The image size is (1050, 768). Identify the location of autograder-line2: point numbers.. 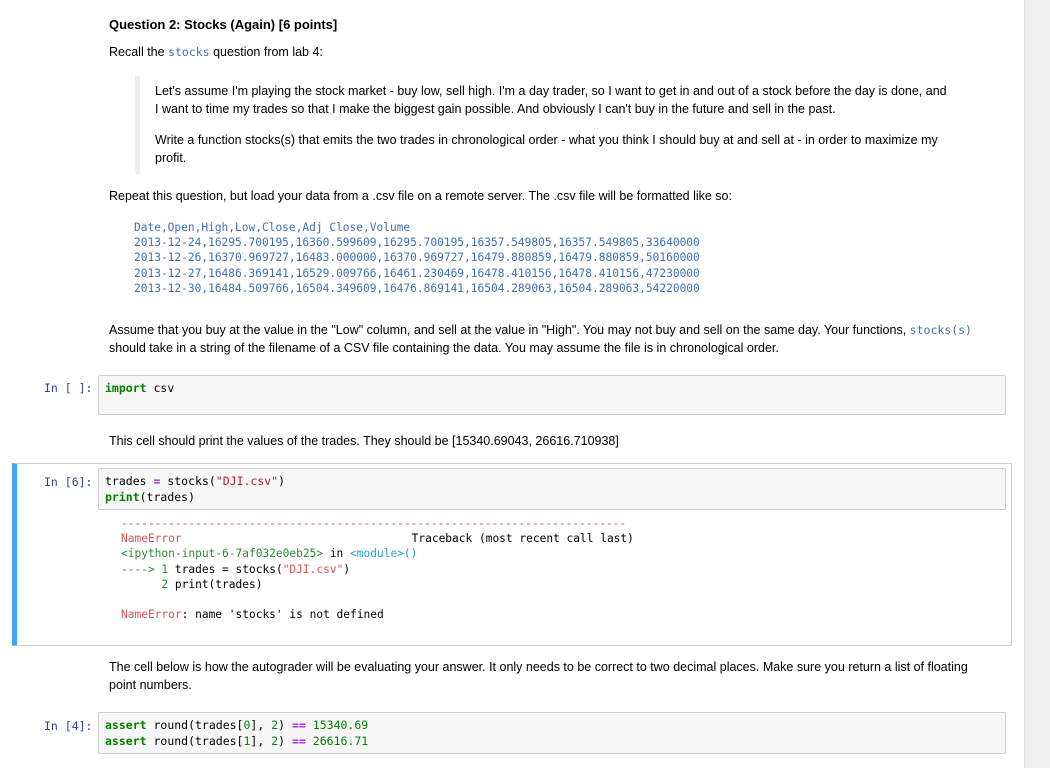
(150, 685).